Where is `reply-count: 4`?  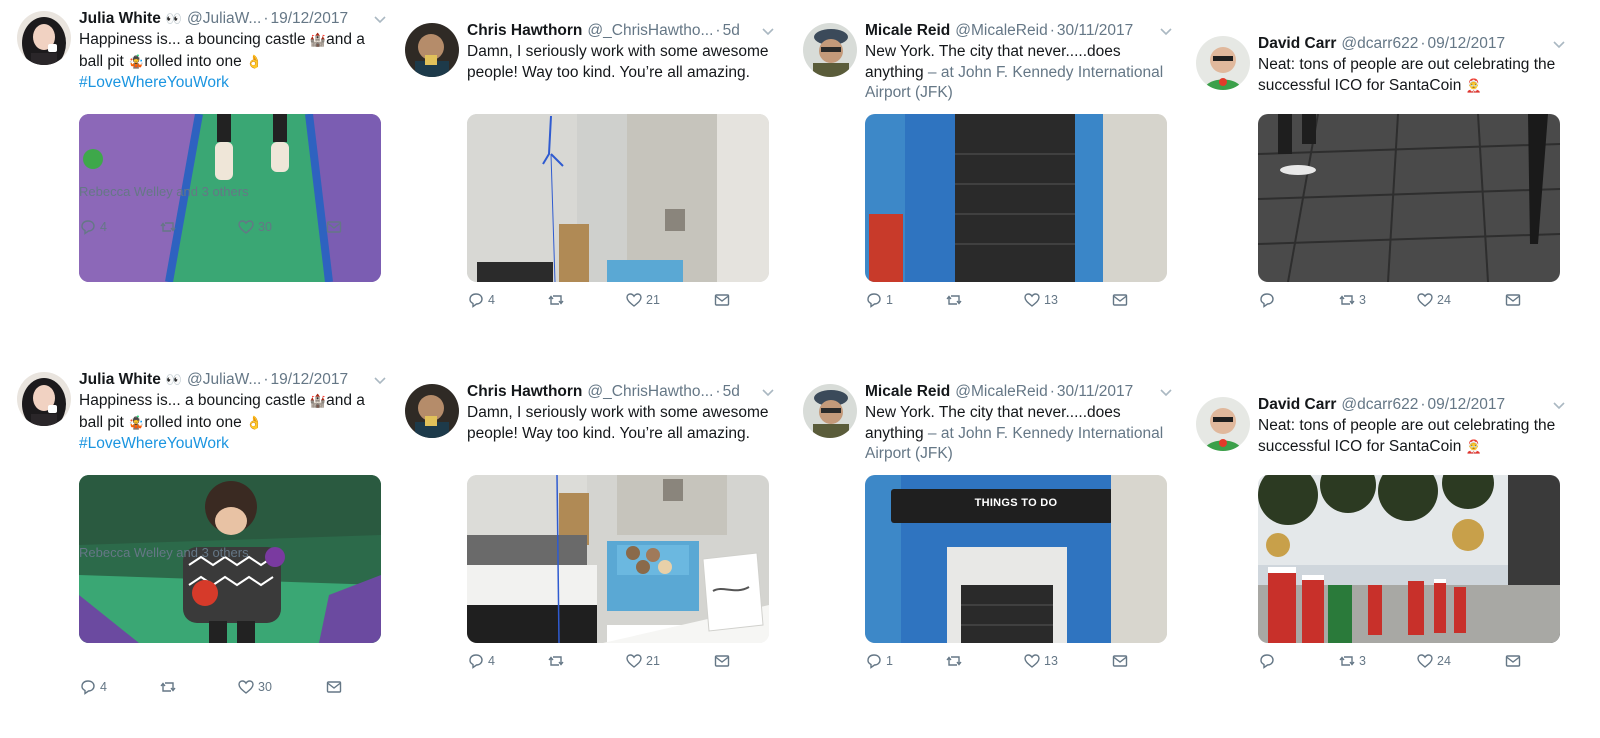
reply-count: 4 is located at coordinates (491, 661).